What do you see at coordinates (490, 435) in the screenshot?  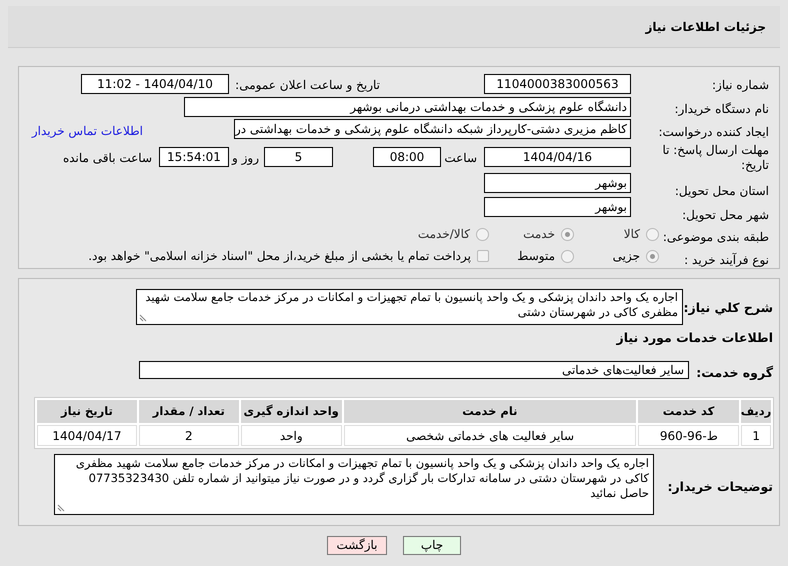 I see `table-cell: سایر فعالیت های خدماتی شخصی` at bounding box center [490, 435].